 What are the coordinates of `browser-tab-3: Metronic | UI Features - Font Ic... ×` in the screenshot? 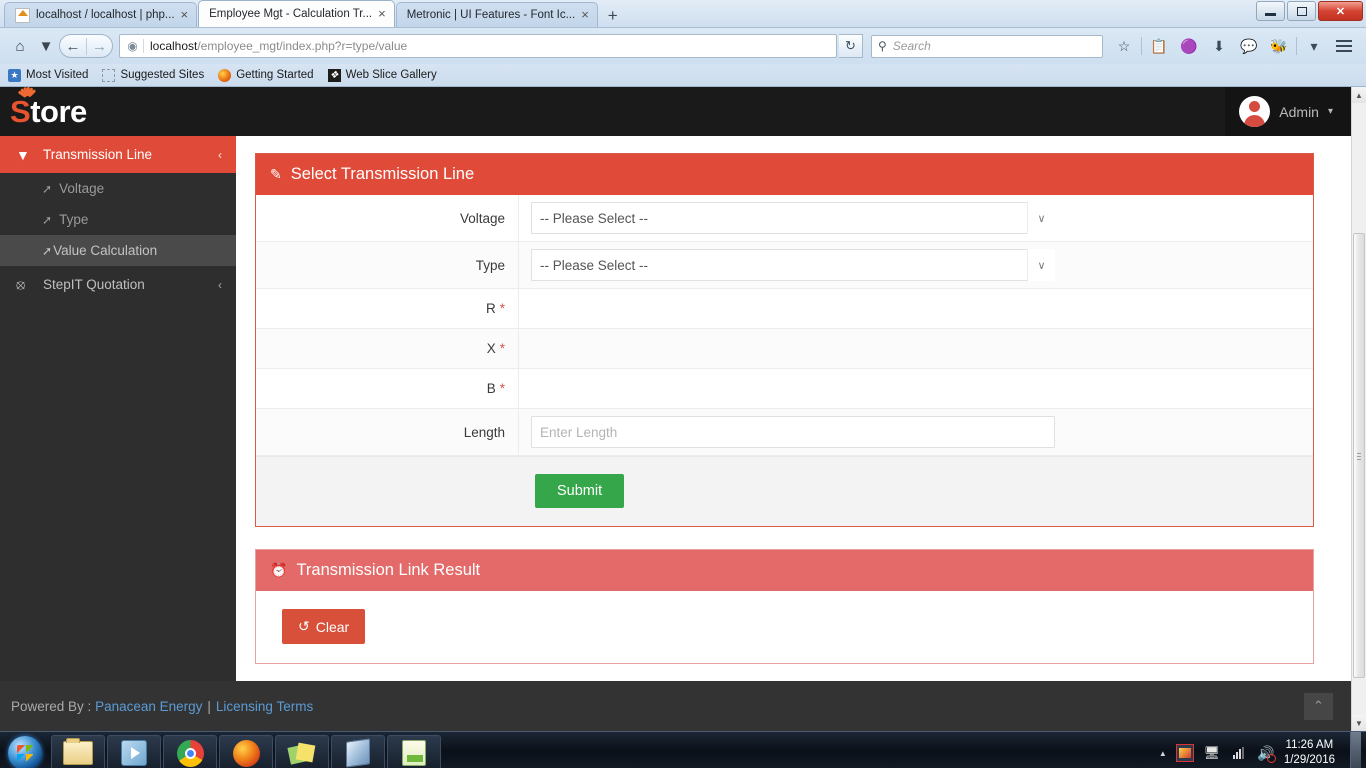 It's located at (496, 14).